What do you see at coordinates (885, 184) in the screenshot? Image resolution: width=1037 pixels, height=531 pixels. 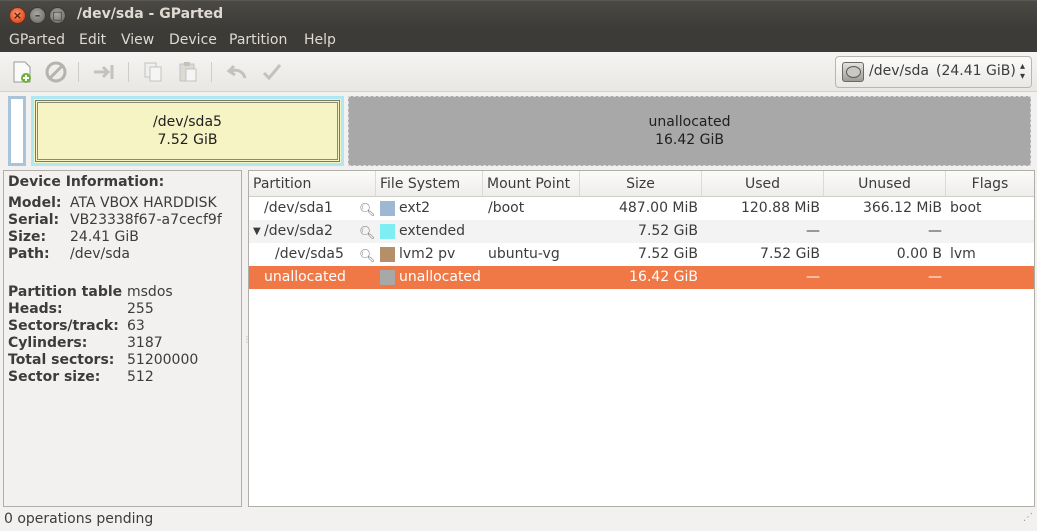 I see `column-header-unused: Unused` at bounding box center [885, 184].